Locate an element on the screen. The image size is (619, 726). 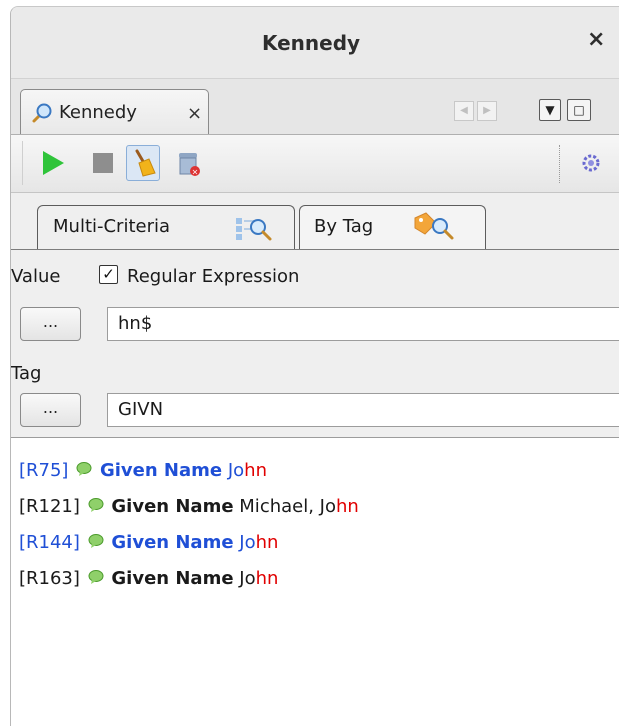
window-title: Kennedy is located at coordinates (311, 43).